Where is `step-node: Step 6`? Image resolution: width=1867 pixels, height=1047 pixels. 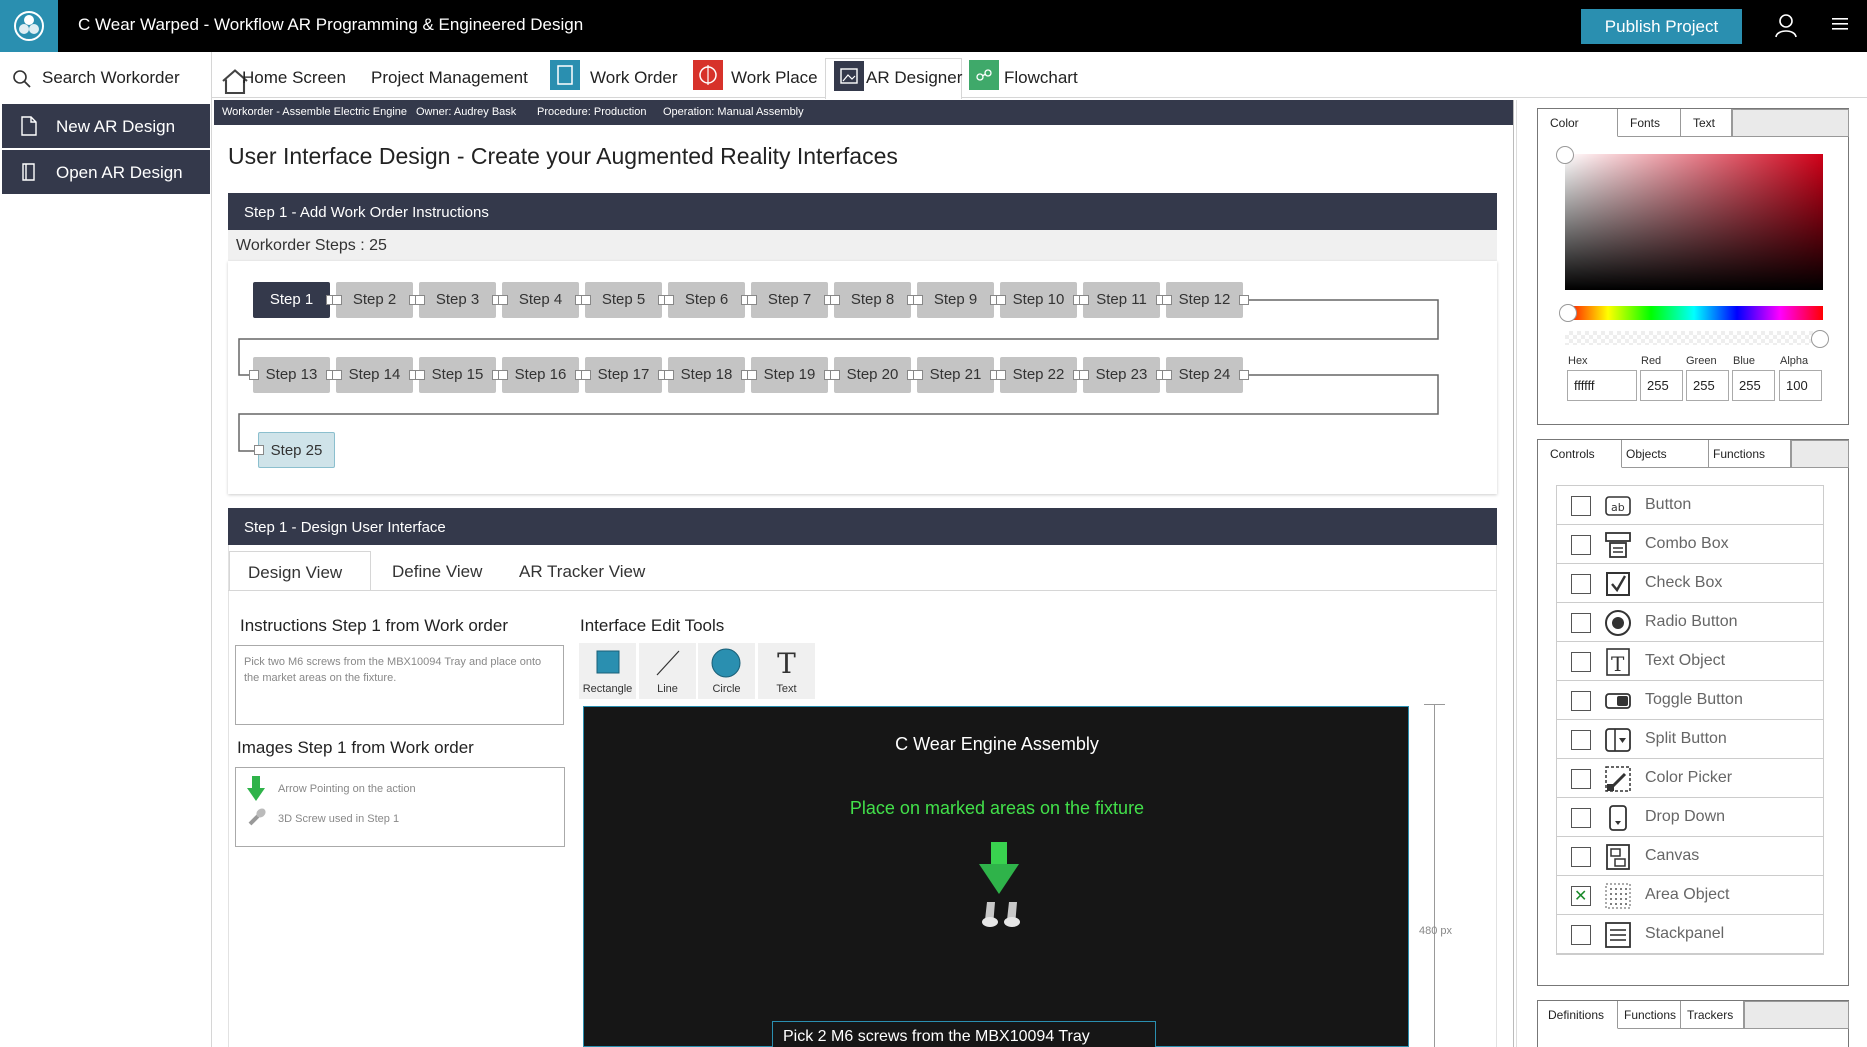
step-node: Step 6 is located at coordinates (706, 300).